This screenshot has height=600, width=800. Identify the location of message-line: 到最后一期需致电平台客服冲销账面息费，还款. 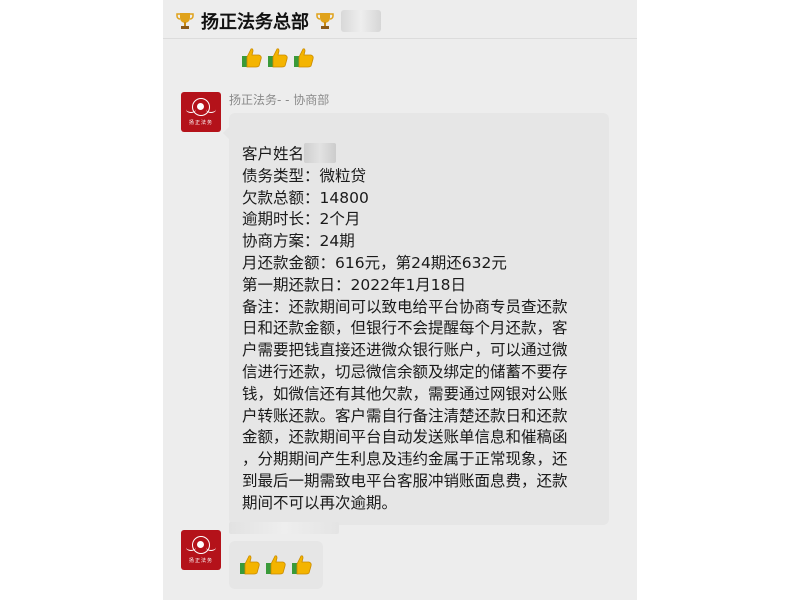
(405, 480).